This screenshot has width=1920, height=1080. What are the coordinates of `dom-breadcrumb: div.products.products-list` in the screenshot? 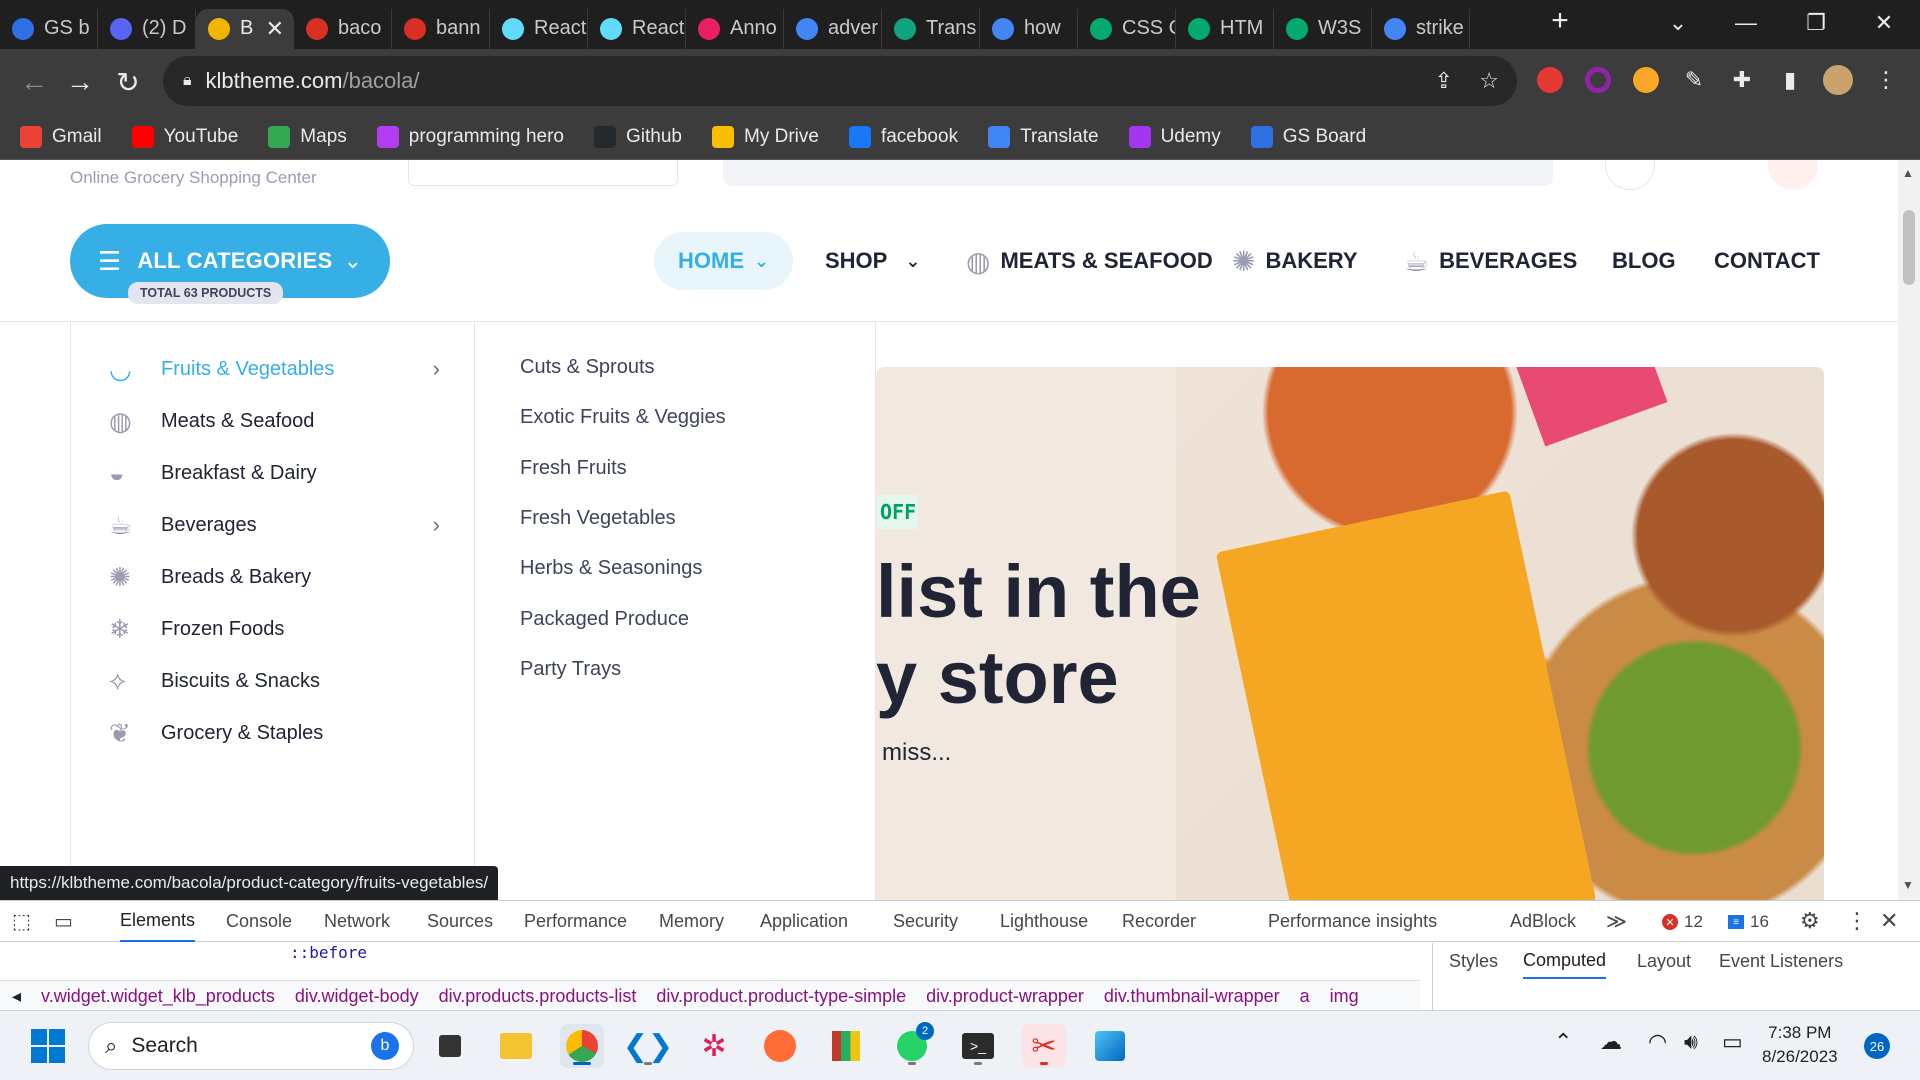 It's located at (538, 996).